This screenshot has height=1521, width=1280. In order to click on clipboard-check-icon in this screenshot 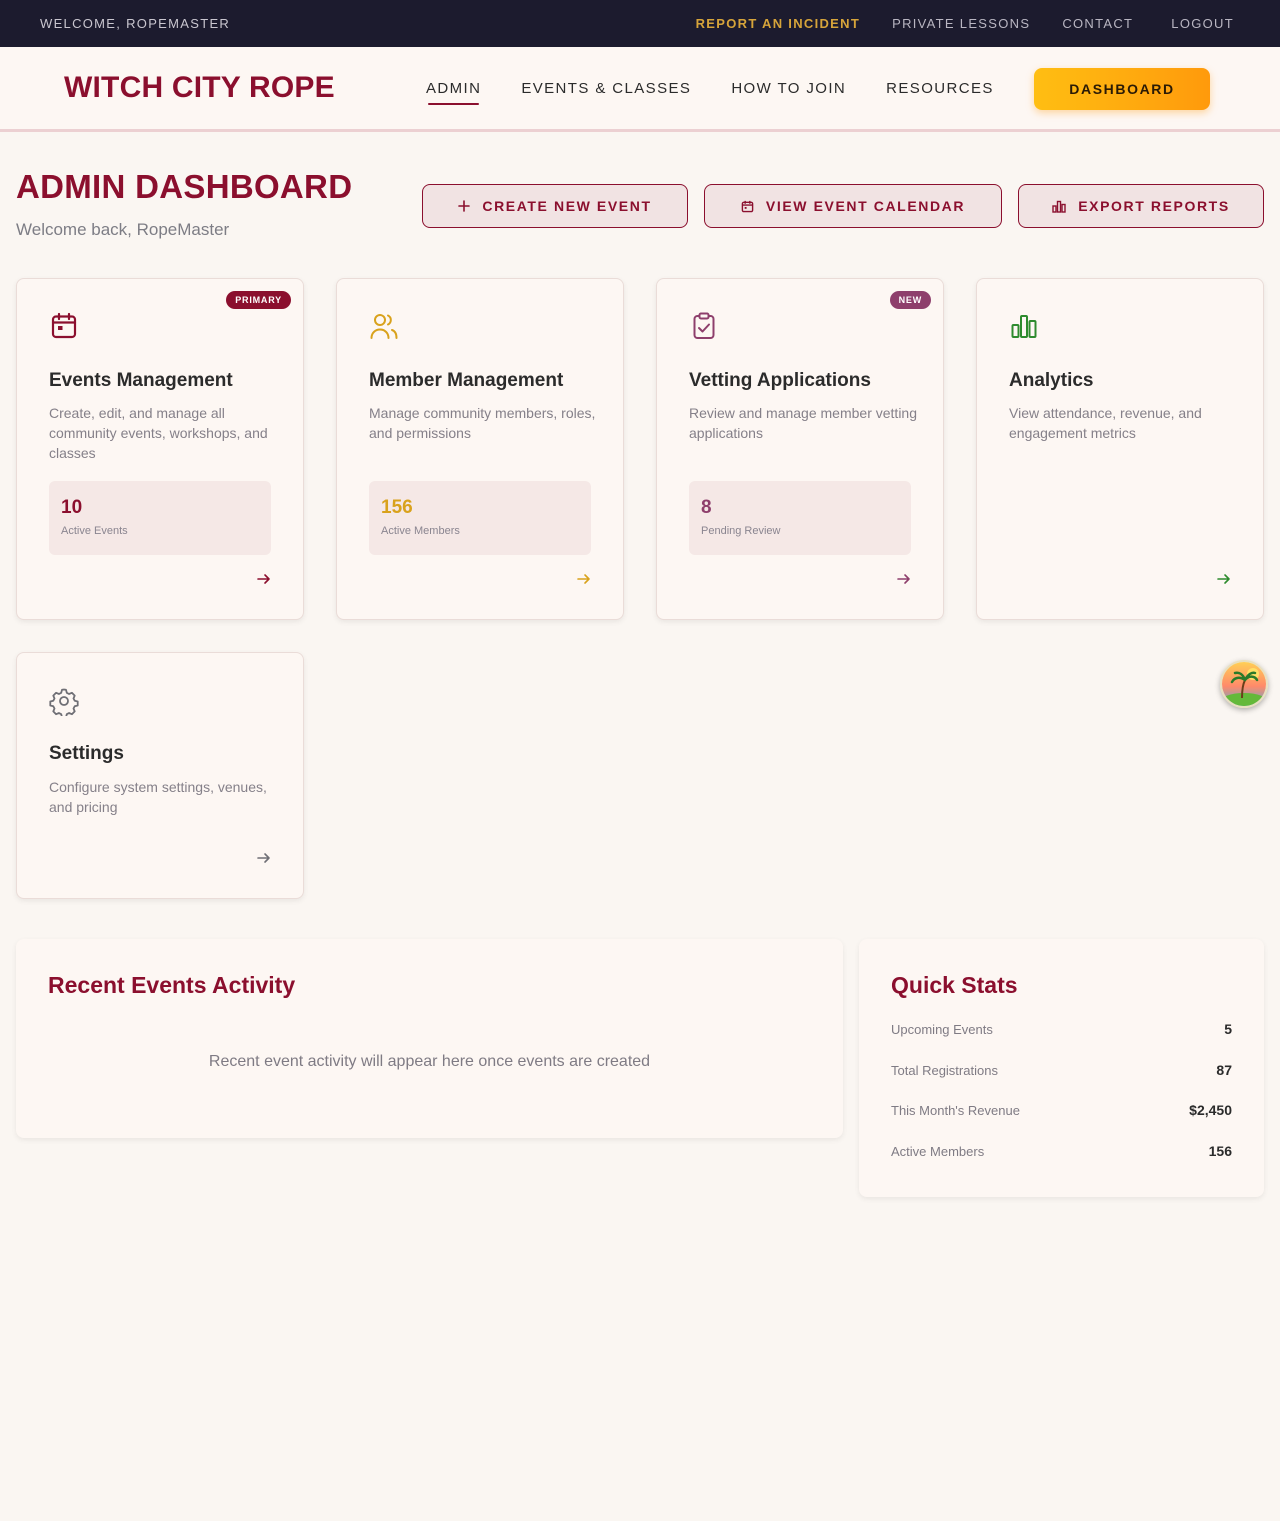, I will do `click(704, 328)`.